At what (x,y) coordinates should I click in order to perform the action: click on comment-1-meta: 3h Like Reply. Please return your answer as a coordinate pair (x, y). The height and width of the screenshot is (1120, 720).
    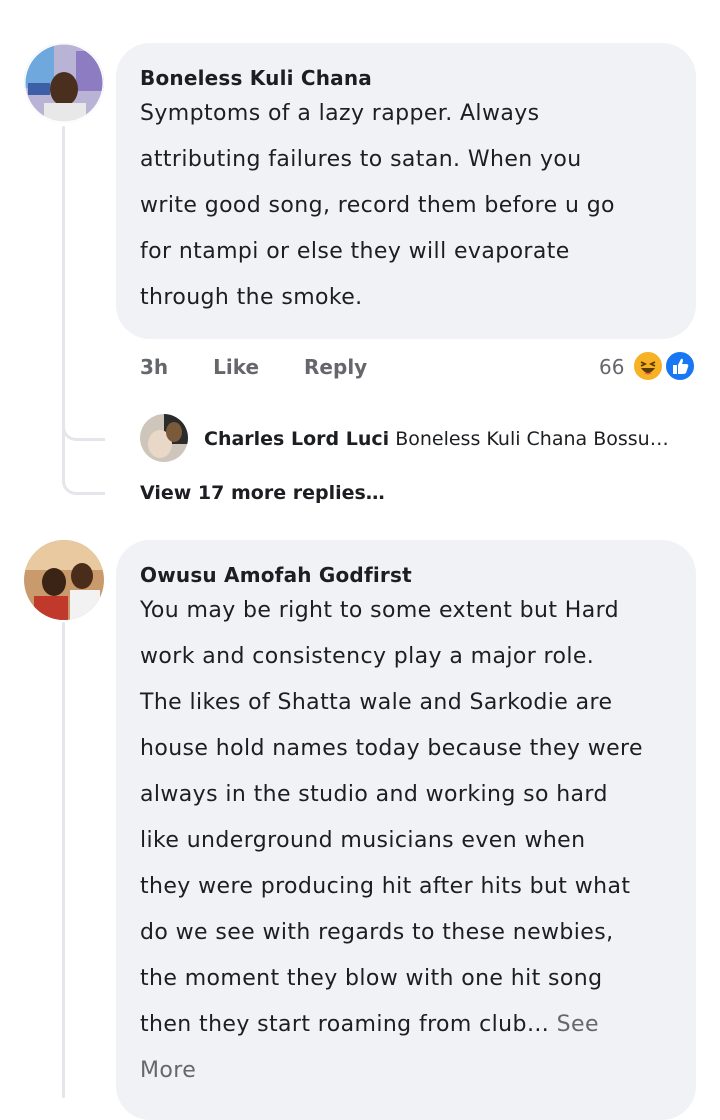
    Looking at the image, I should click on (253, 367).